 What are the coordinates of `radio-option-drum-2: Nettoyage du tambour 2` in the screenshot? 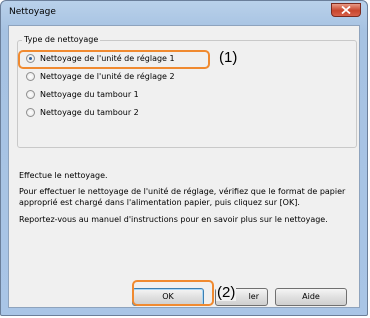 It's located at (82, 112).